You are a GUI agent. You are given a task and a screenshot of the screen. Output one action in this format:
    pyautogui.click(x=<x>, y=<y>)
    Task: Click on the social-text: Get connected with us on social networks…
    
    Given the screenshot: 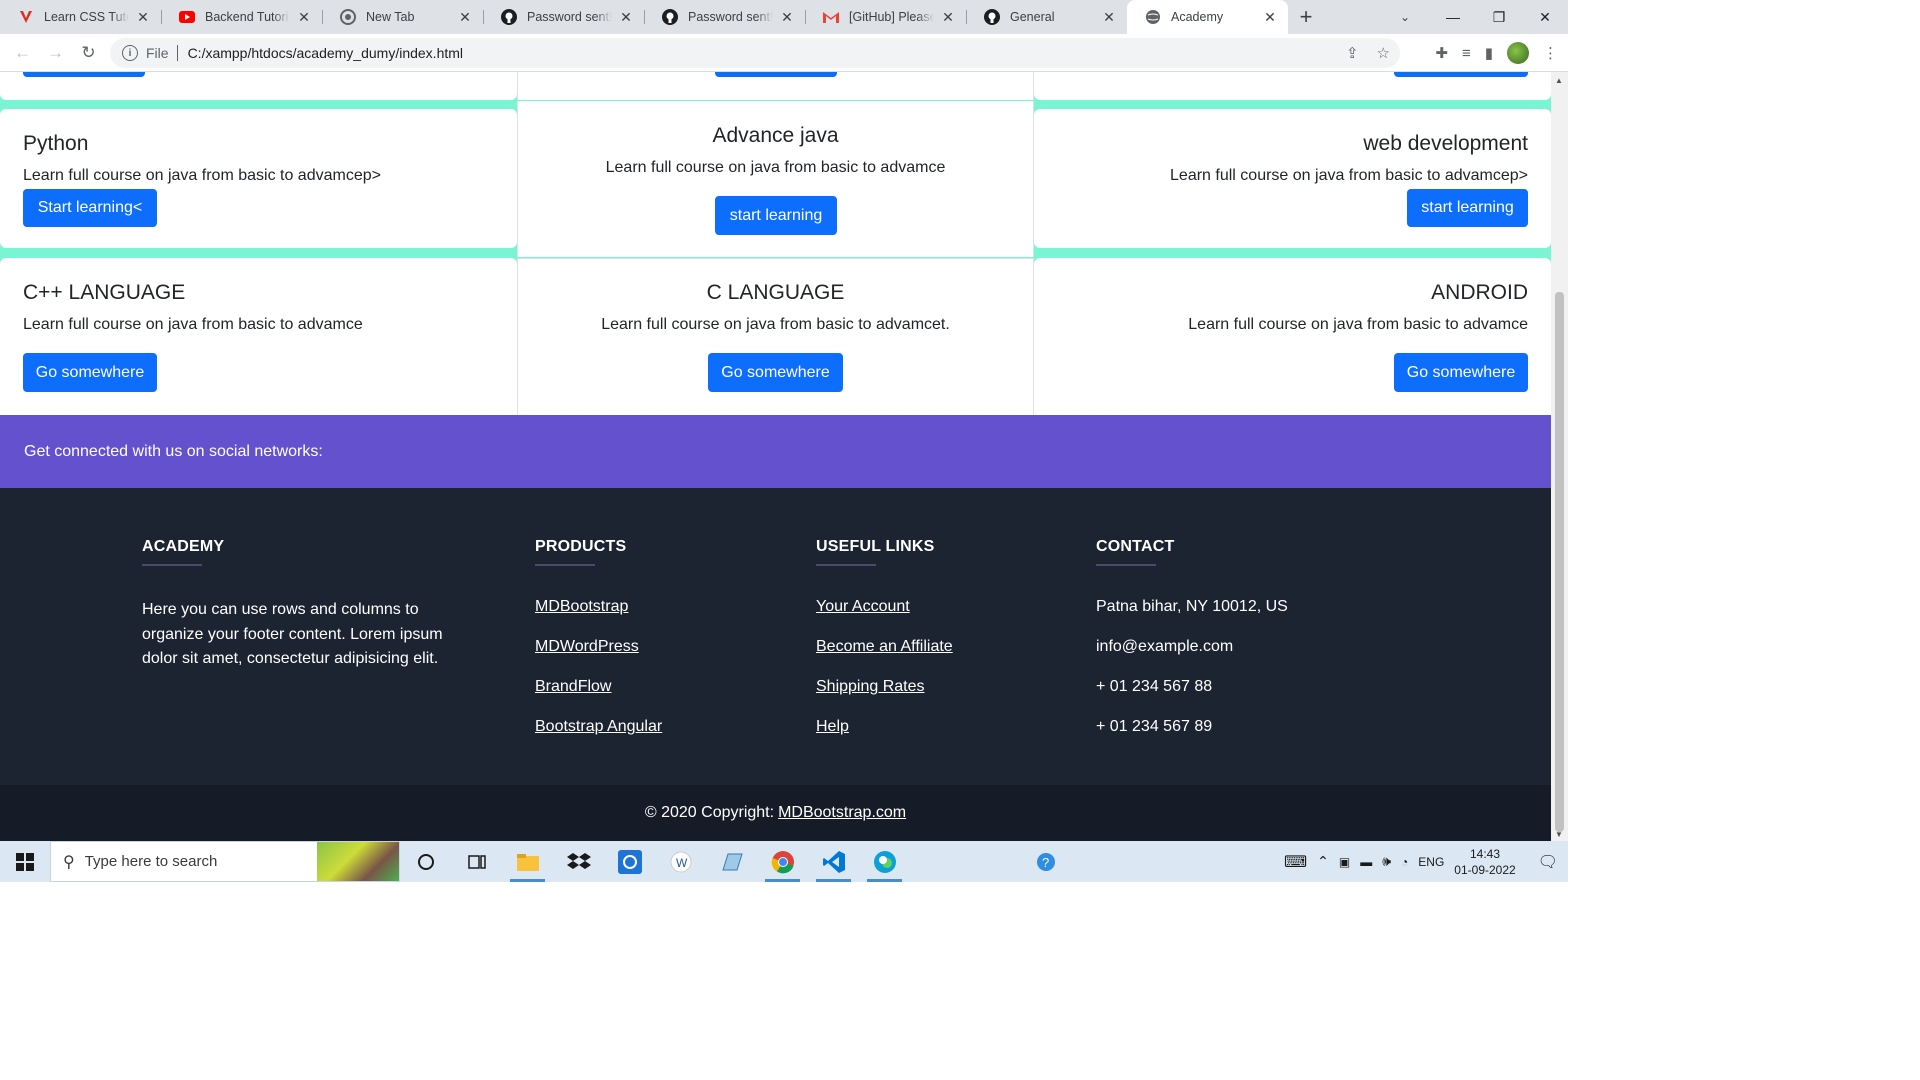 What is the action you would take?
    pyautogui.click(x=173, y=451)
    